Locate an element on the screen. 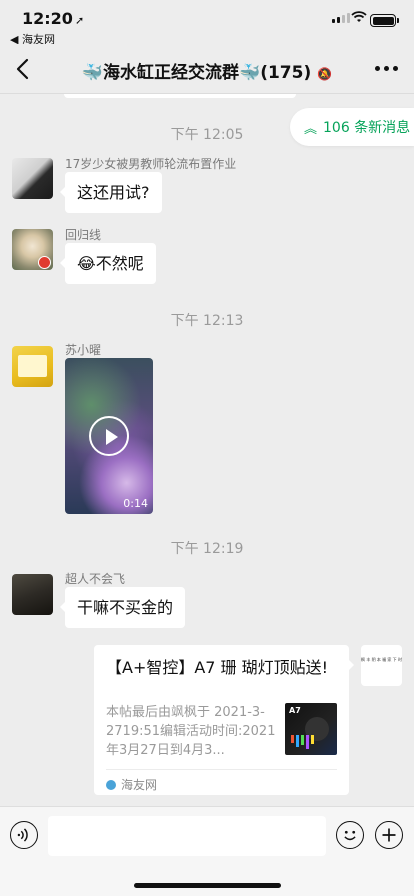  video-duration: 0:14 is located at coordinates (135, 503).